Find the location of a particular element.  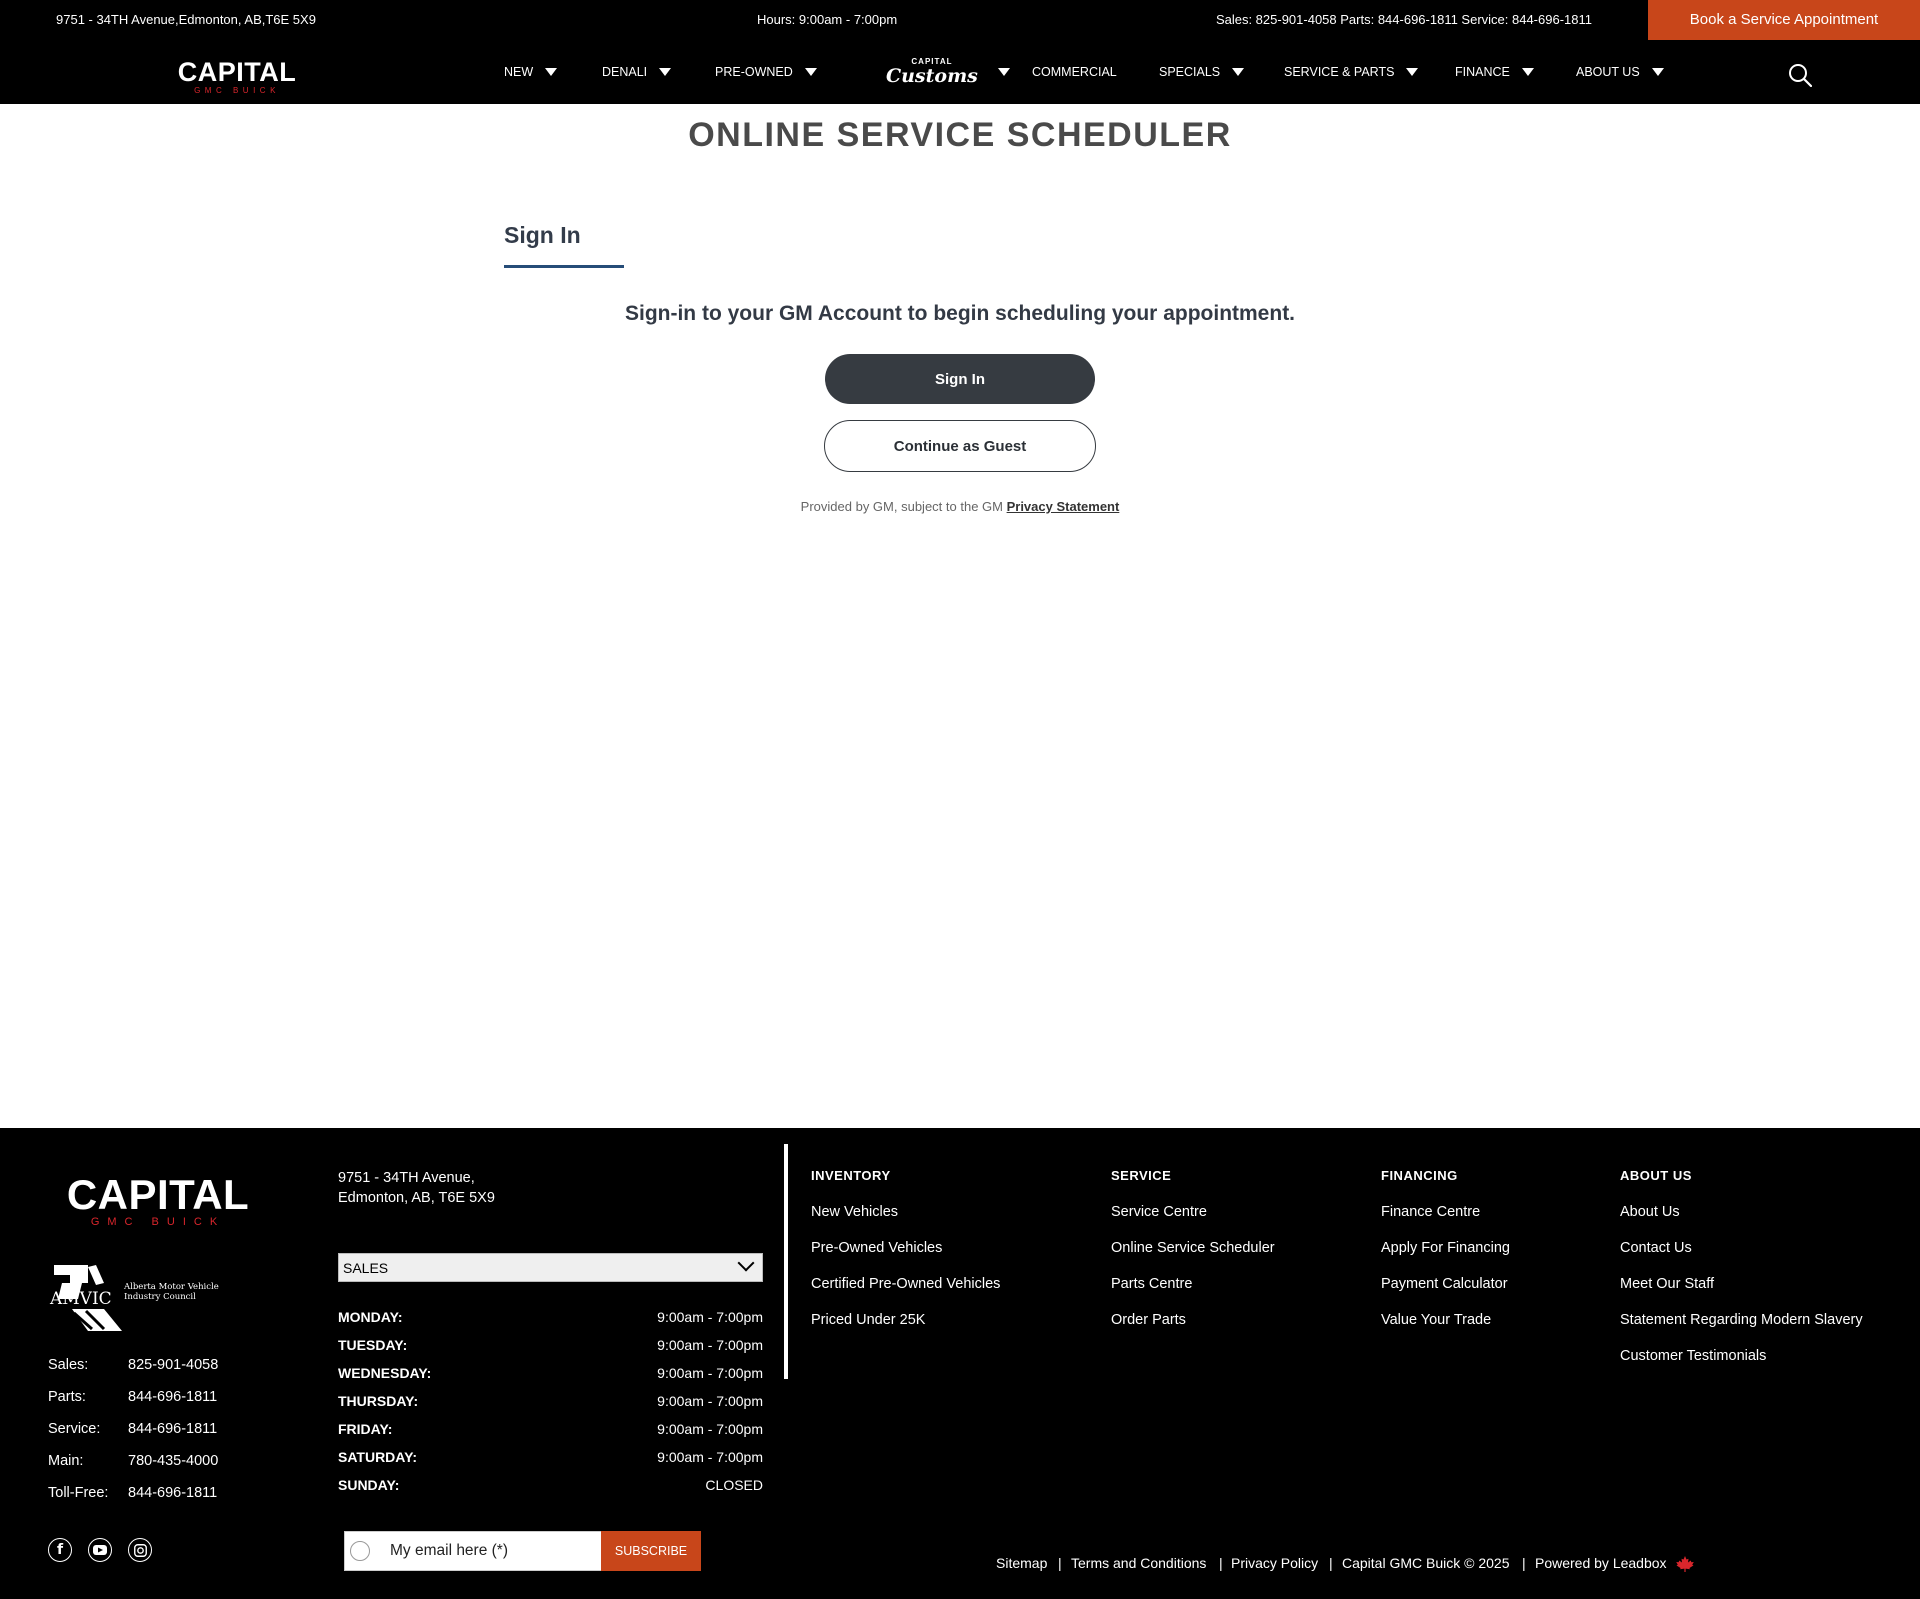

subscribe-button: SUBSCRIBE is located at coordinates (651, 1551).